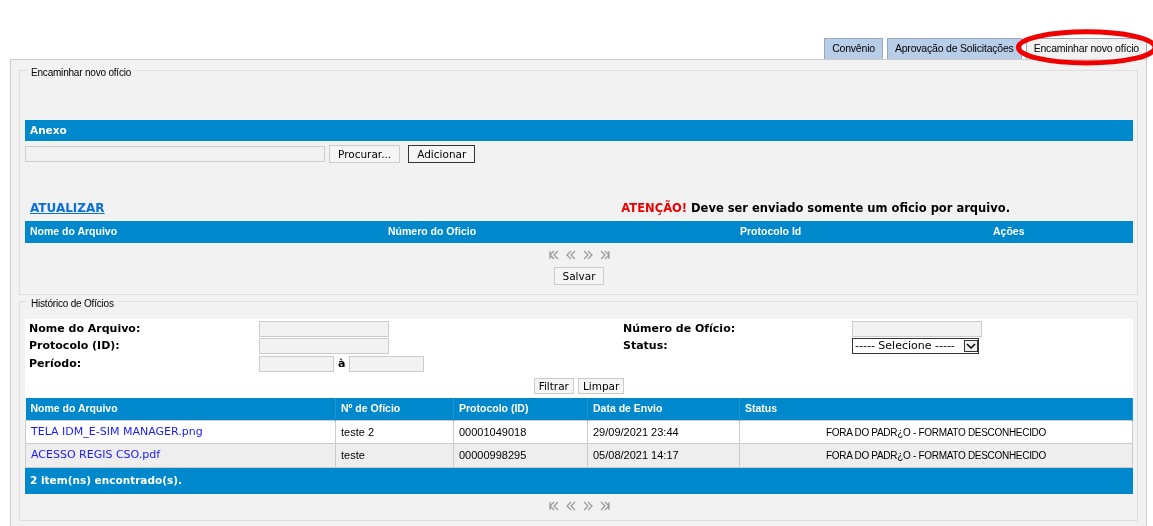 The image size is (1153, 526). What do you see at coordinates (72, 303) in the screenshot?
I see `section-legend: Histórico de Ofícios` at bounding box center [72, 303].